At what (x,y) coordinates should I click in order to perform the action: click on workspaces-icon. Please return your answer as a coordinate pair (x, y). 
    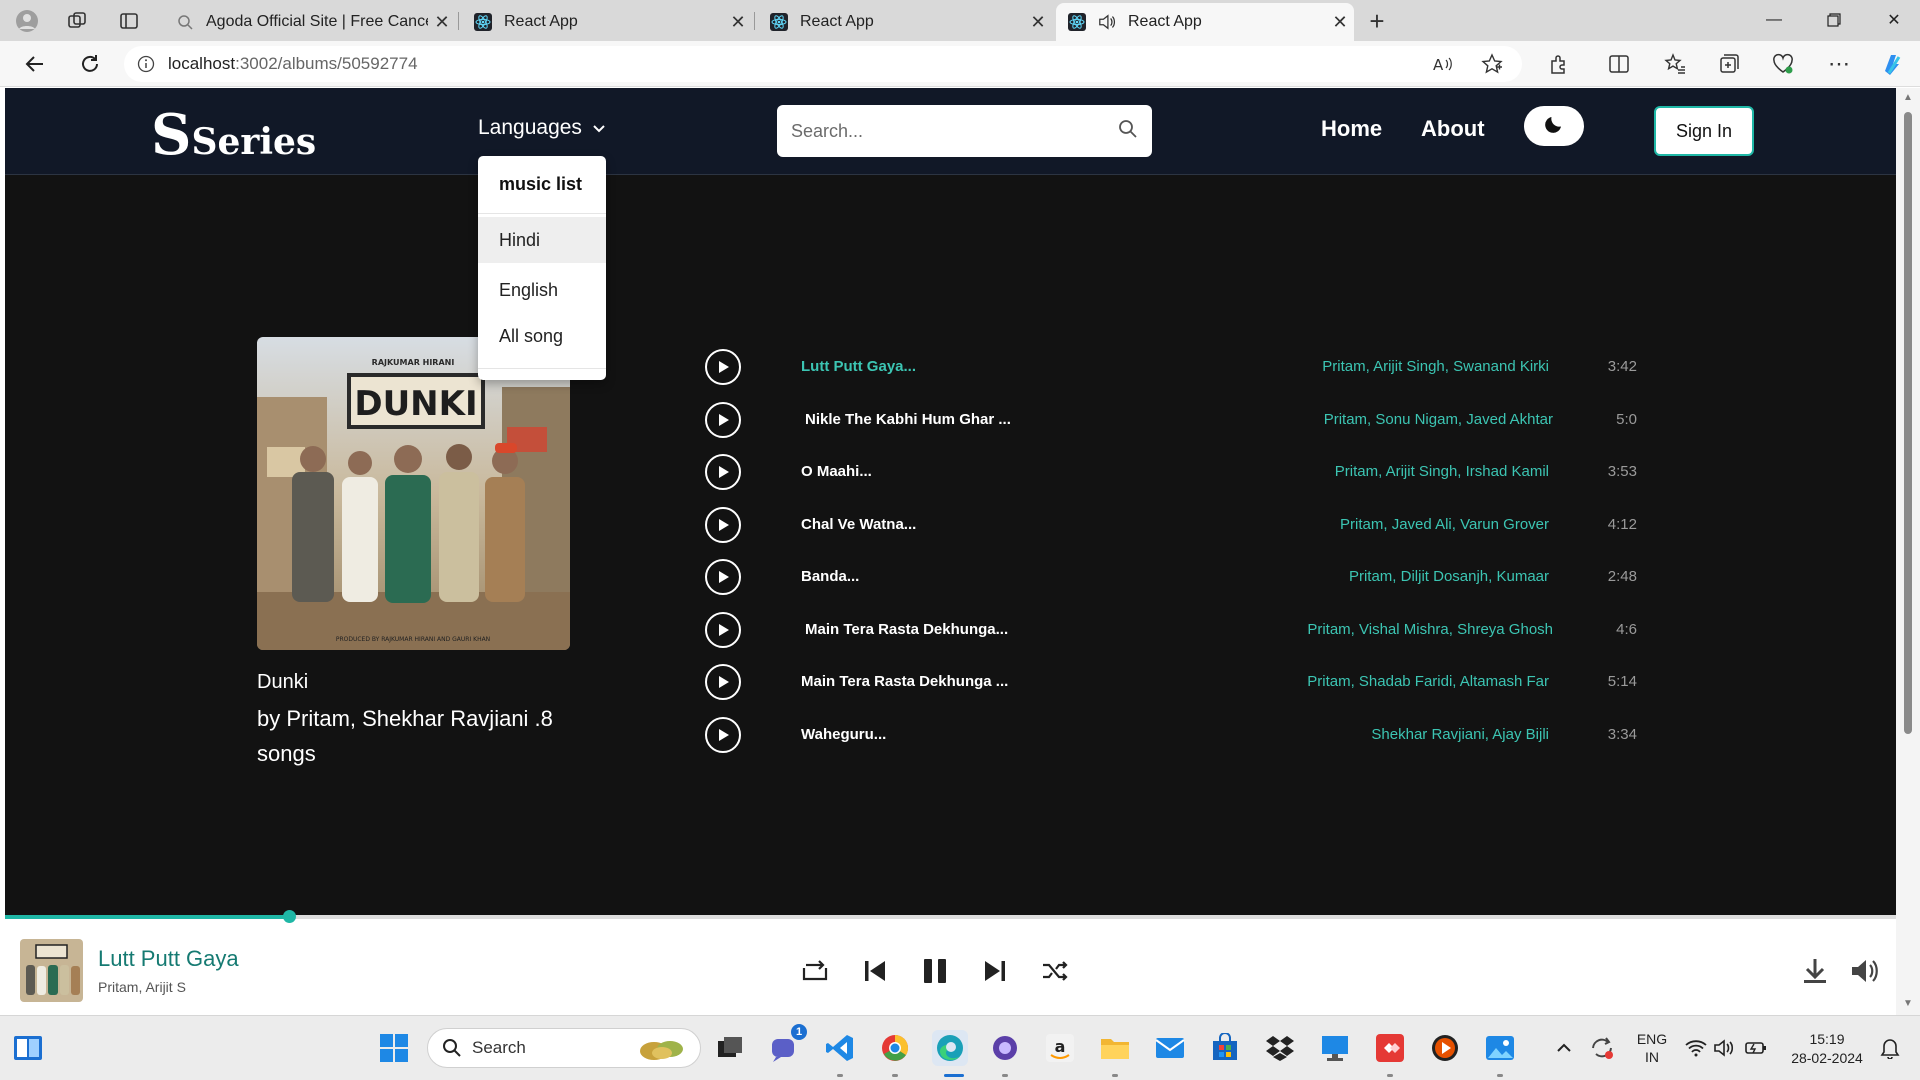
    Looking at the image, I should click on (77, 21).